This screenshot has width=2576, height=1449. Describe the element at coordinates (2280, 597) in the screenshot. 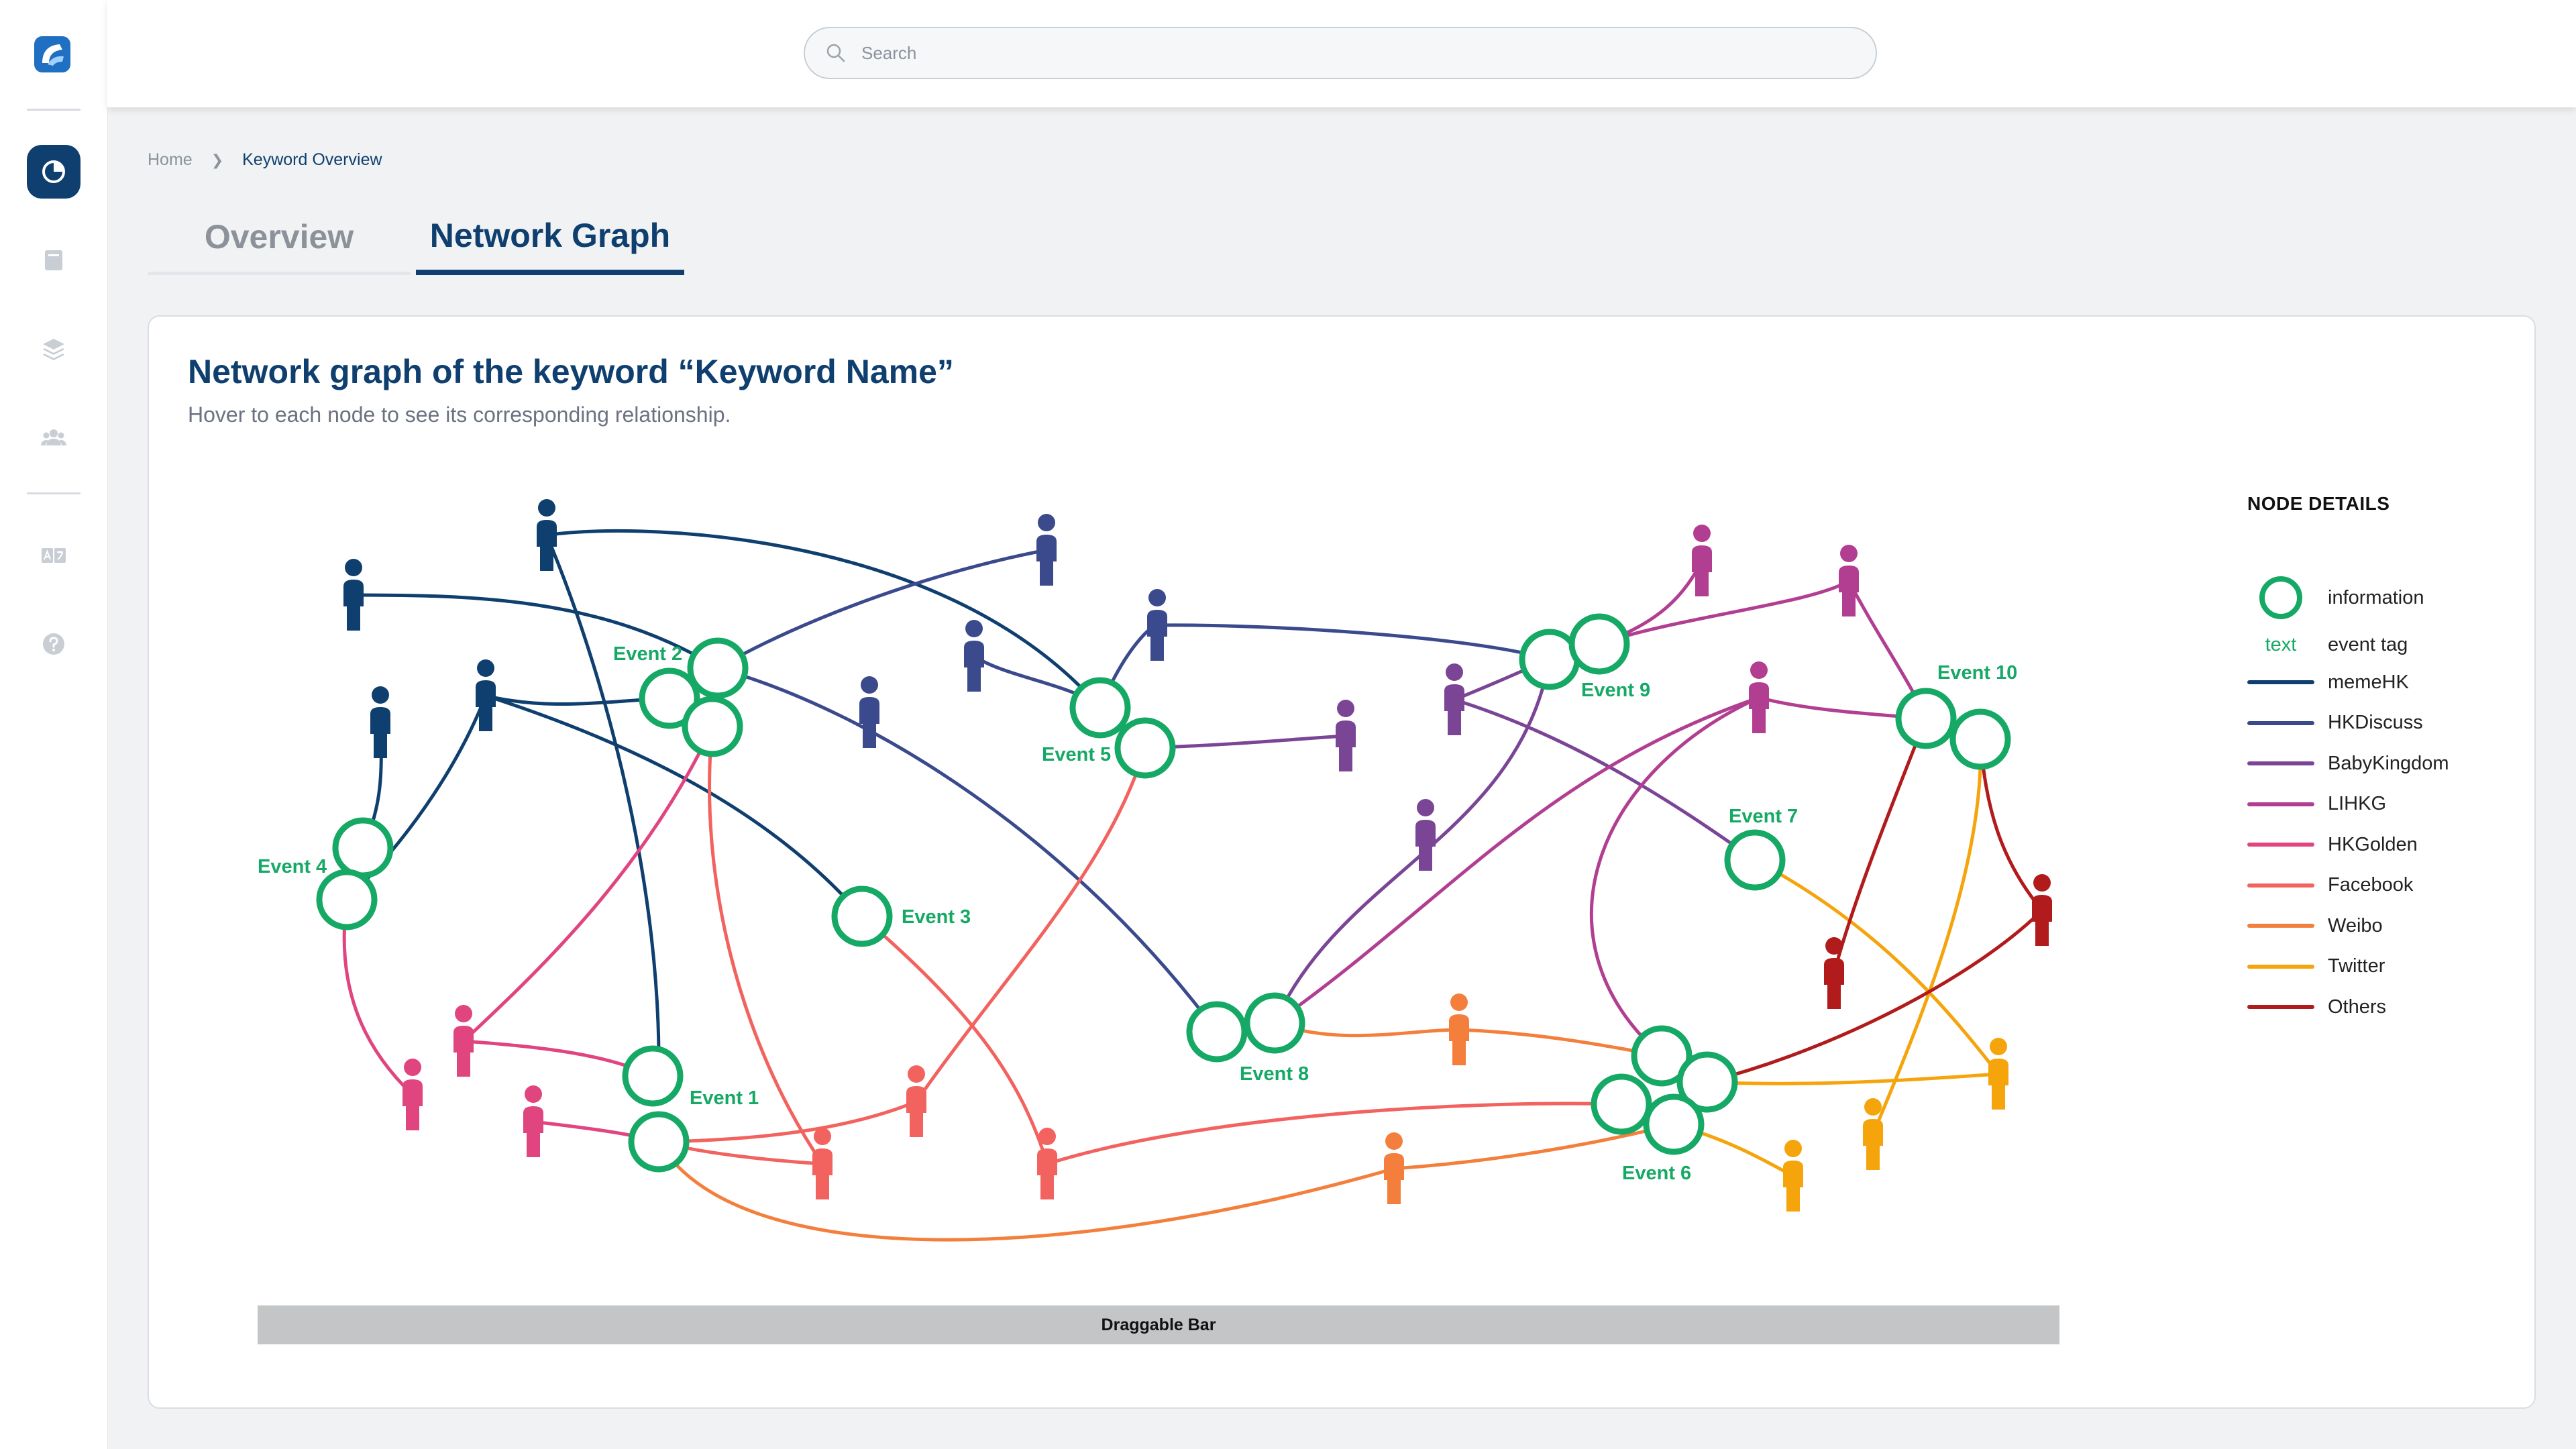

I see `information-node-icon` at that location.